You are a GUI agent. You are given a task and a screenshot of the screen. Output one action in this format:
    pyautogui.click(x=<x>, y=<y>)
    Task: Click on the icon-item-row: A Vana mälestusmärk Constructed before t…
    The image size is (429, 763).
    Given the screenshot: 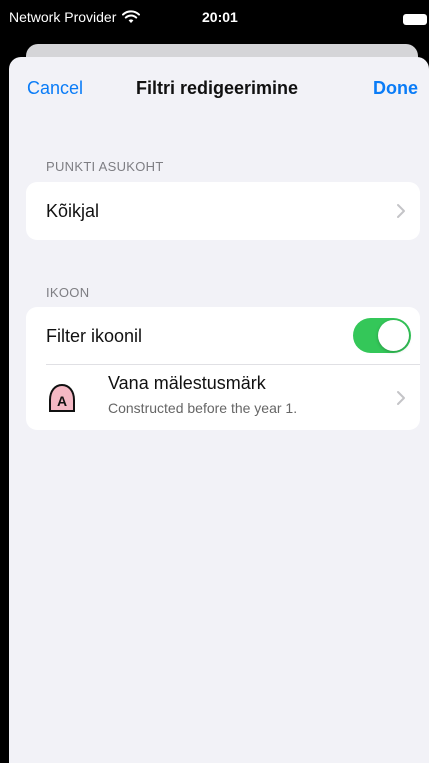 What is the action you would take?
    pyautogui.click(x=223, y=397)
    